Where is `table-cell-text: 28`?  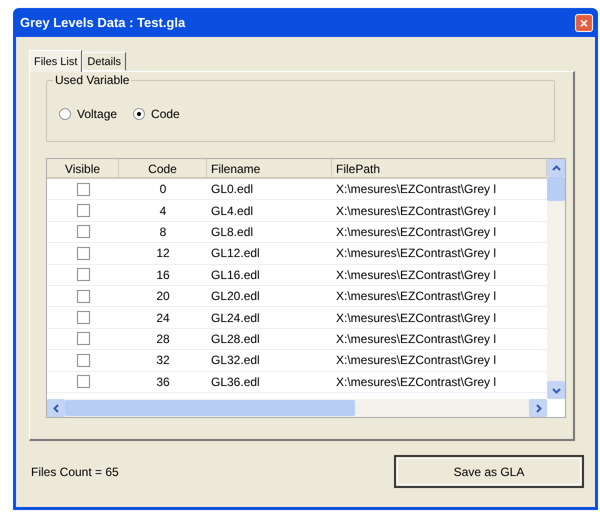
table-cell-text: 28 is located at coordinates (163, 339).